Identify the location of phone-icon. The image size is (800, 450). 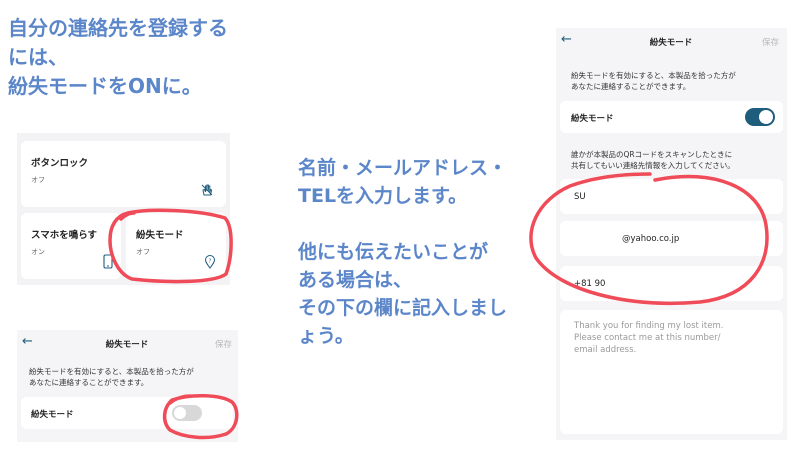
(108, 263).